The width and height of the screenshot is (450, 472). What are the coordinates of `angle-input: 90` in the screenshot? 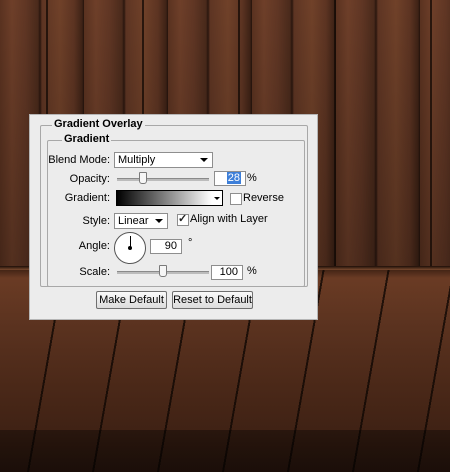 It's located at (166, 246).